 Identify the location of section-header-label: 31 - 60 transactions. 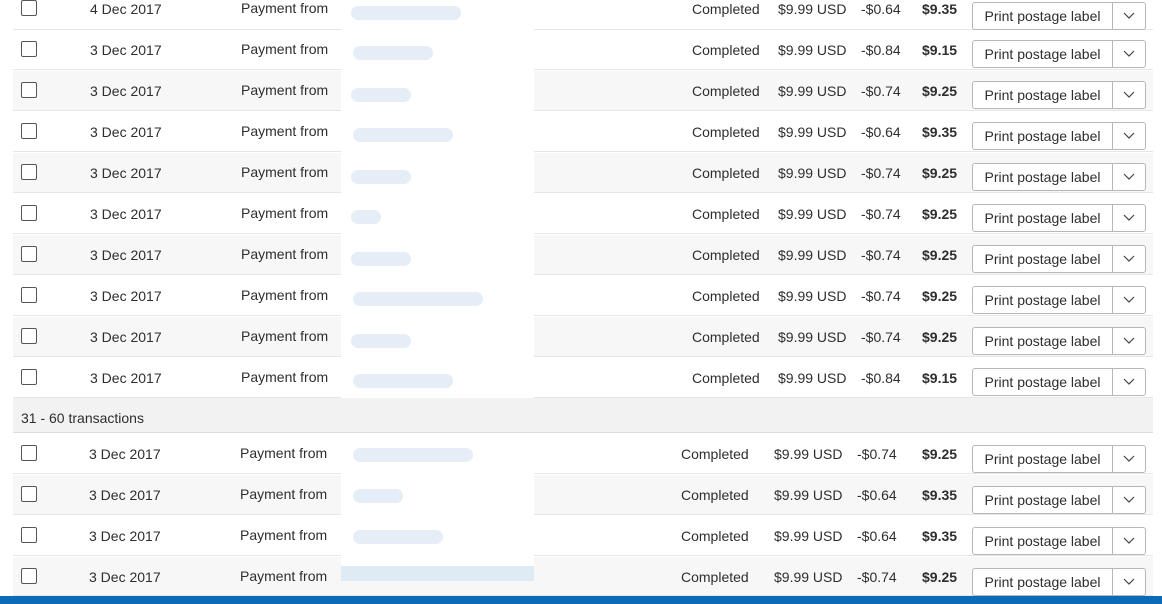
(82, 418).